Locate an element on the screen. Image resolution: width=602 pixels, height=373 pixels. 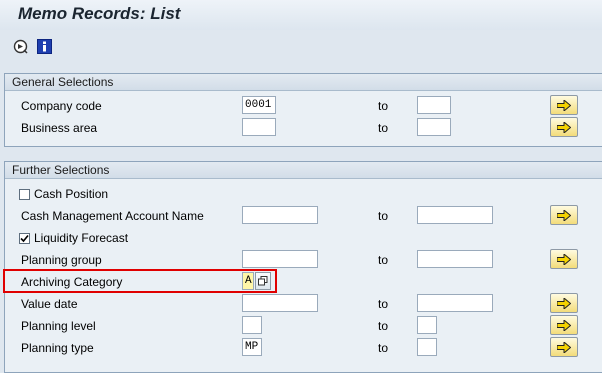
cash-mgmt-account-to-input is located at coordinates (455, 215).